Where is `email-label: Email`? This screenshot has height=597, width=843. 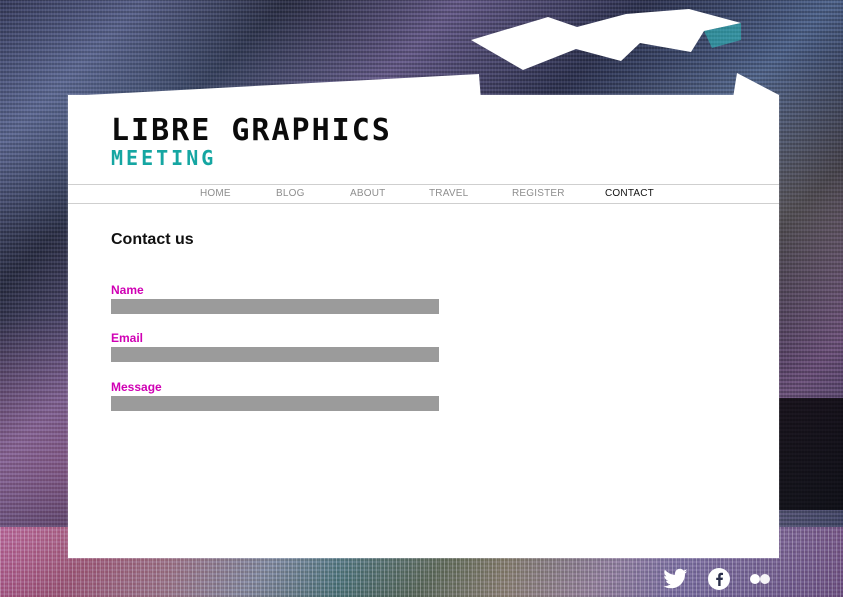
email-label: Email is located at coordinates (127, 338).